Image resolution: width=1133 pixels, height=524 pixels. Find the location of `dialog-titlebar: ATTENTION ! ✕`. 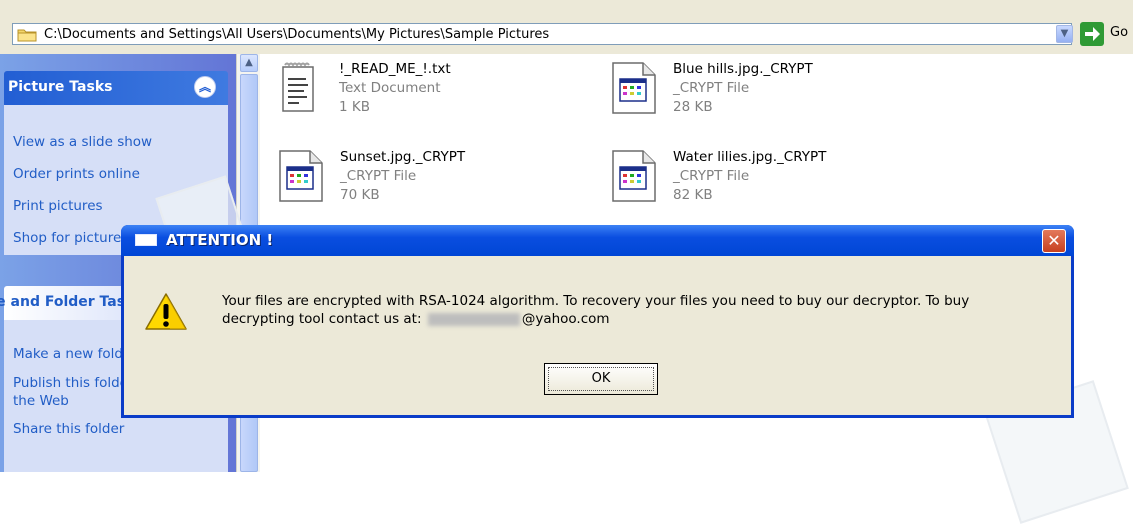

dialog-titlebar: ATTENTION ! ✕ is located at coordinates (597, 240).